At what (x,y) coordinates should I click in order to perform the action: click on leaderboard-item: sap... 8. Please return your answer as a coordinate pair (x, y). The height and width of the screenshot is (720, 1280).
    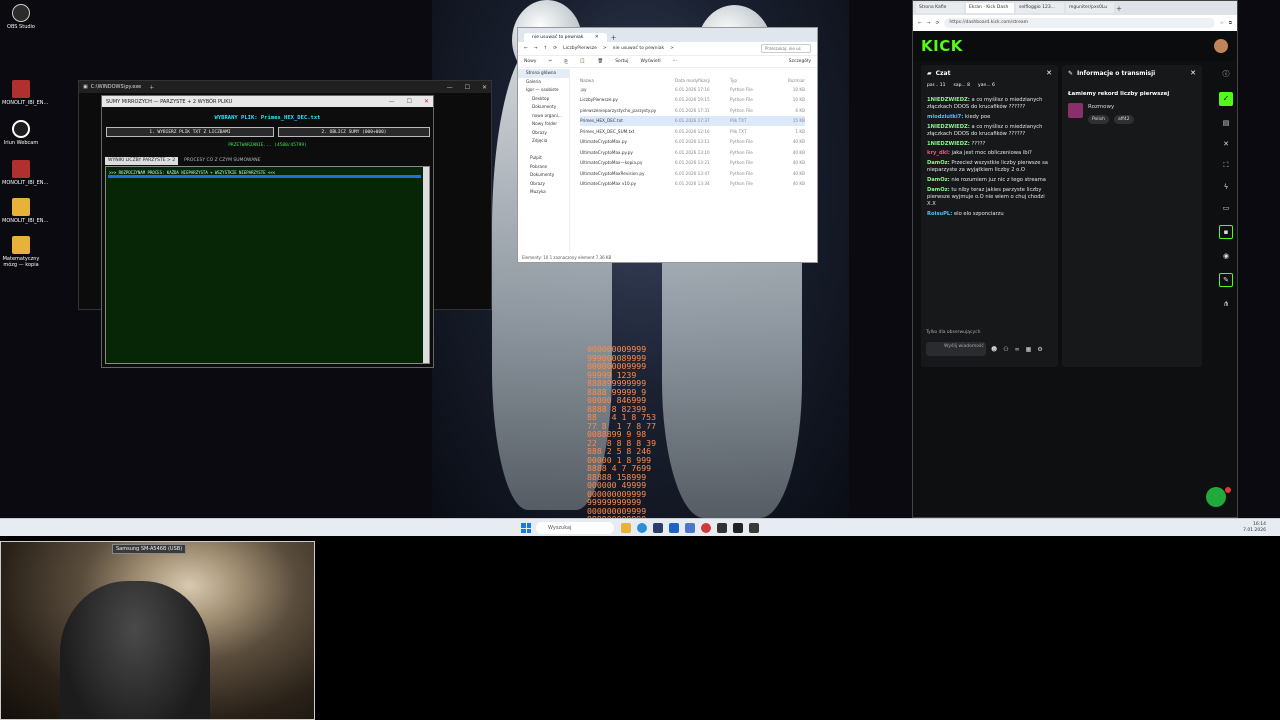
    Looking at the image, I should click on (962, 85).